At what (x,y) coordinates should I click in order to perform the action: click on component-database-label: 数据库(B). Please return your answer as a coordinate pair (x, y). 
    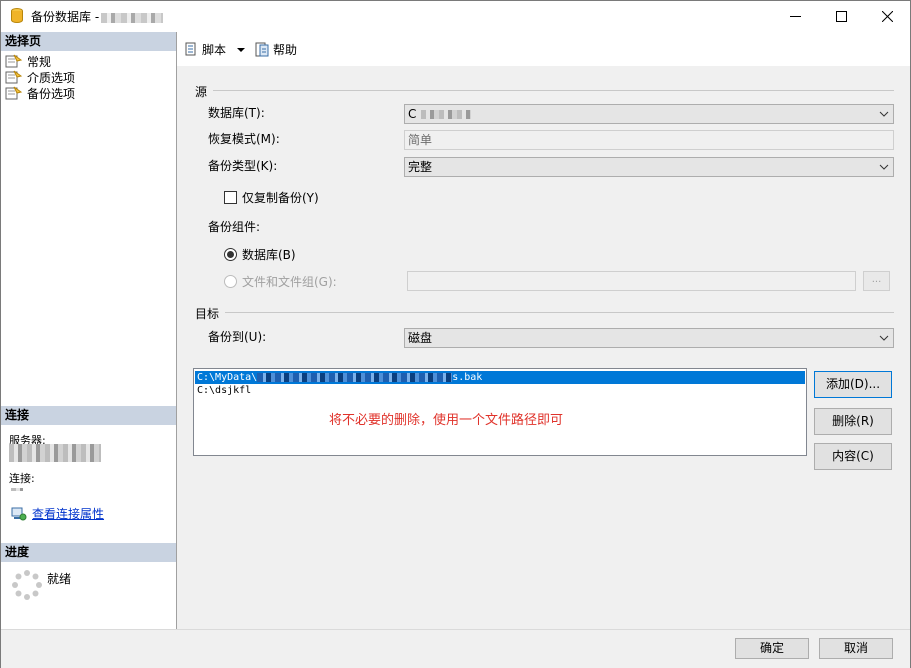
    Looking at the image, I should click on (269, 255).